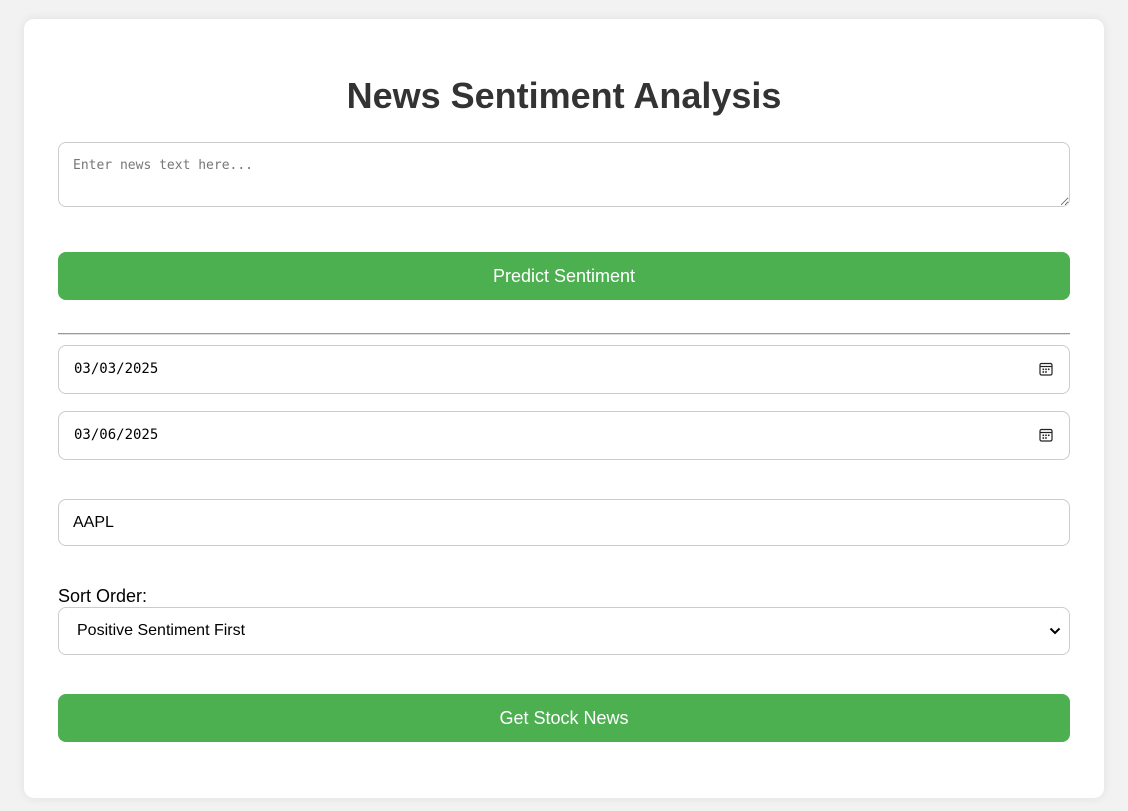 This screenshot has height=811, width=1128. Describe the element at coordinates (564, 95) in the screenshot. I see `page-title: News Sentiment Analysis` at that location.